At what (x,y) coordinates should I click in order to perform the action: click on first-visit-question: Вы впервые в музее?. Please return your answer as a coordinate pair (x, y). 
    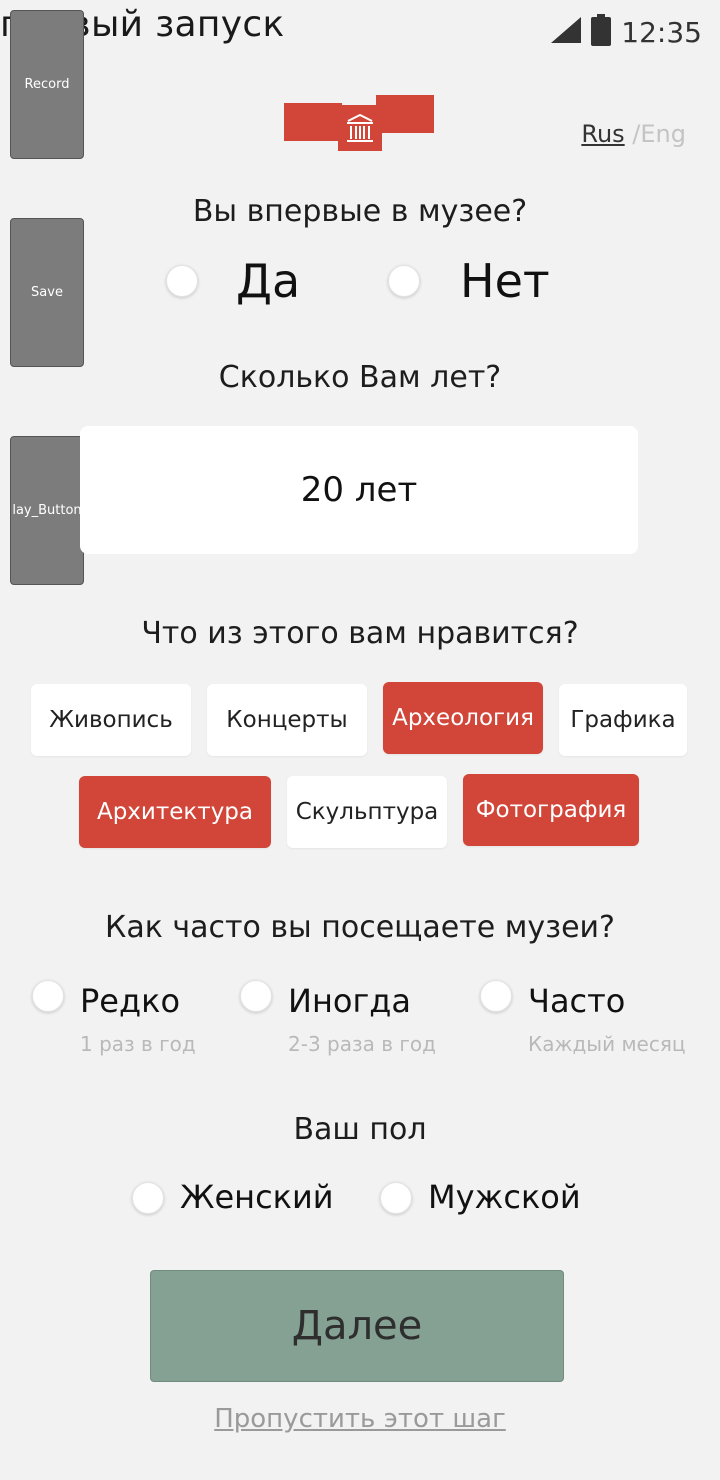
    Looking at the image, I should click on (360, 211).